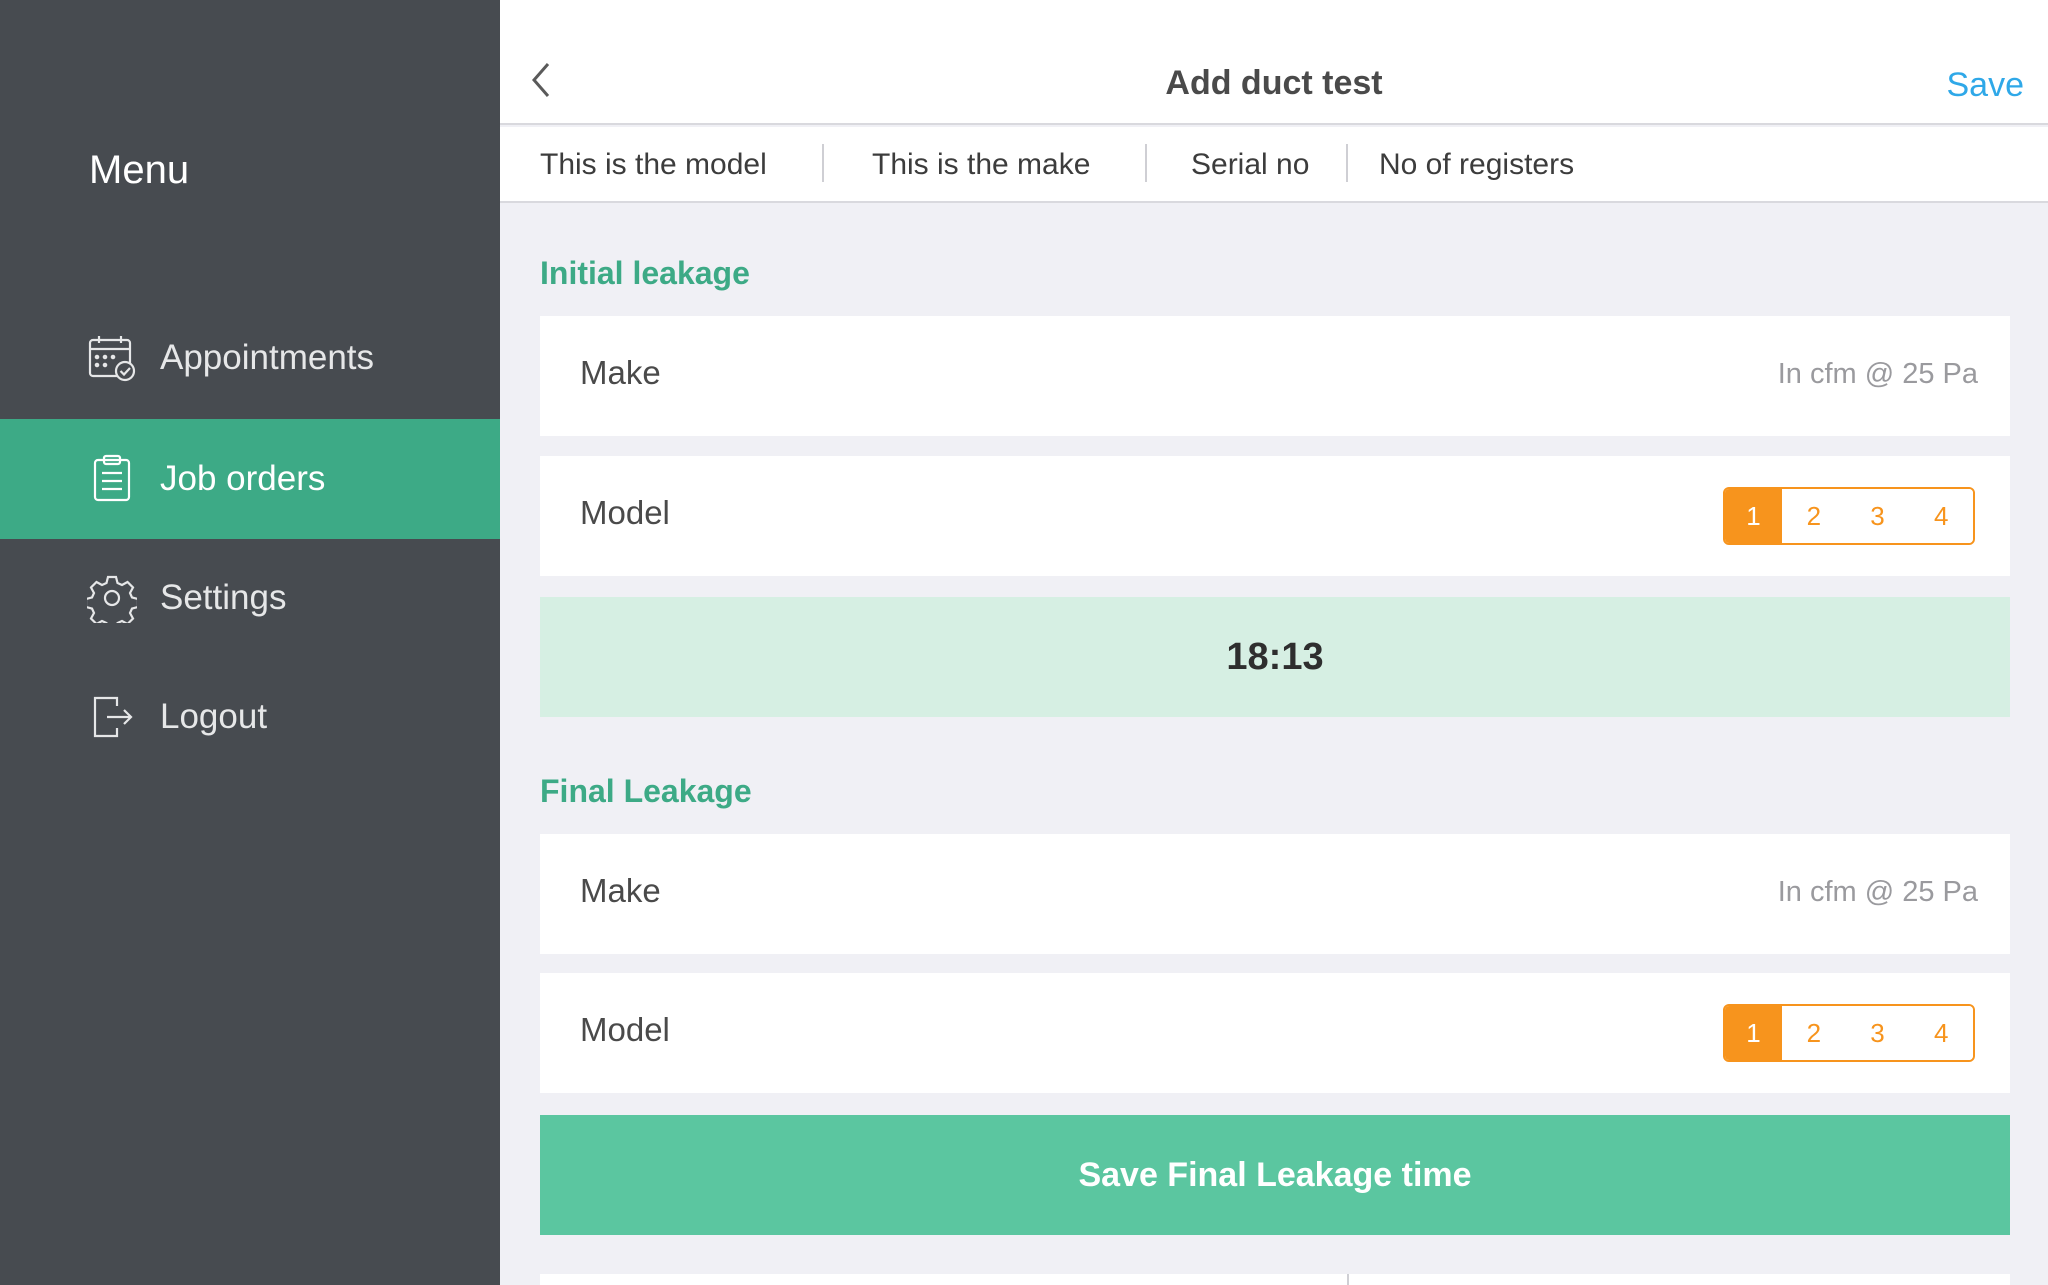  I want to click on next-row-peek, so click(1275, 1279).